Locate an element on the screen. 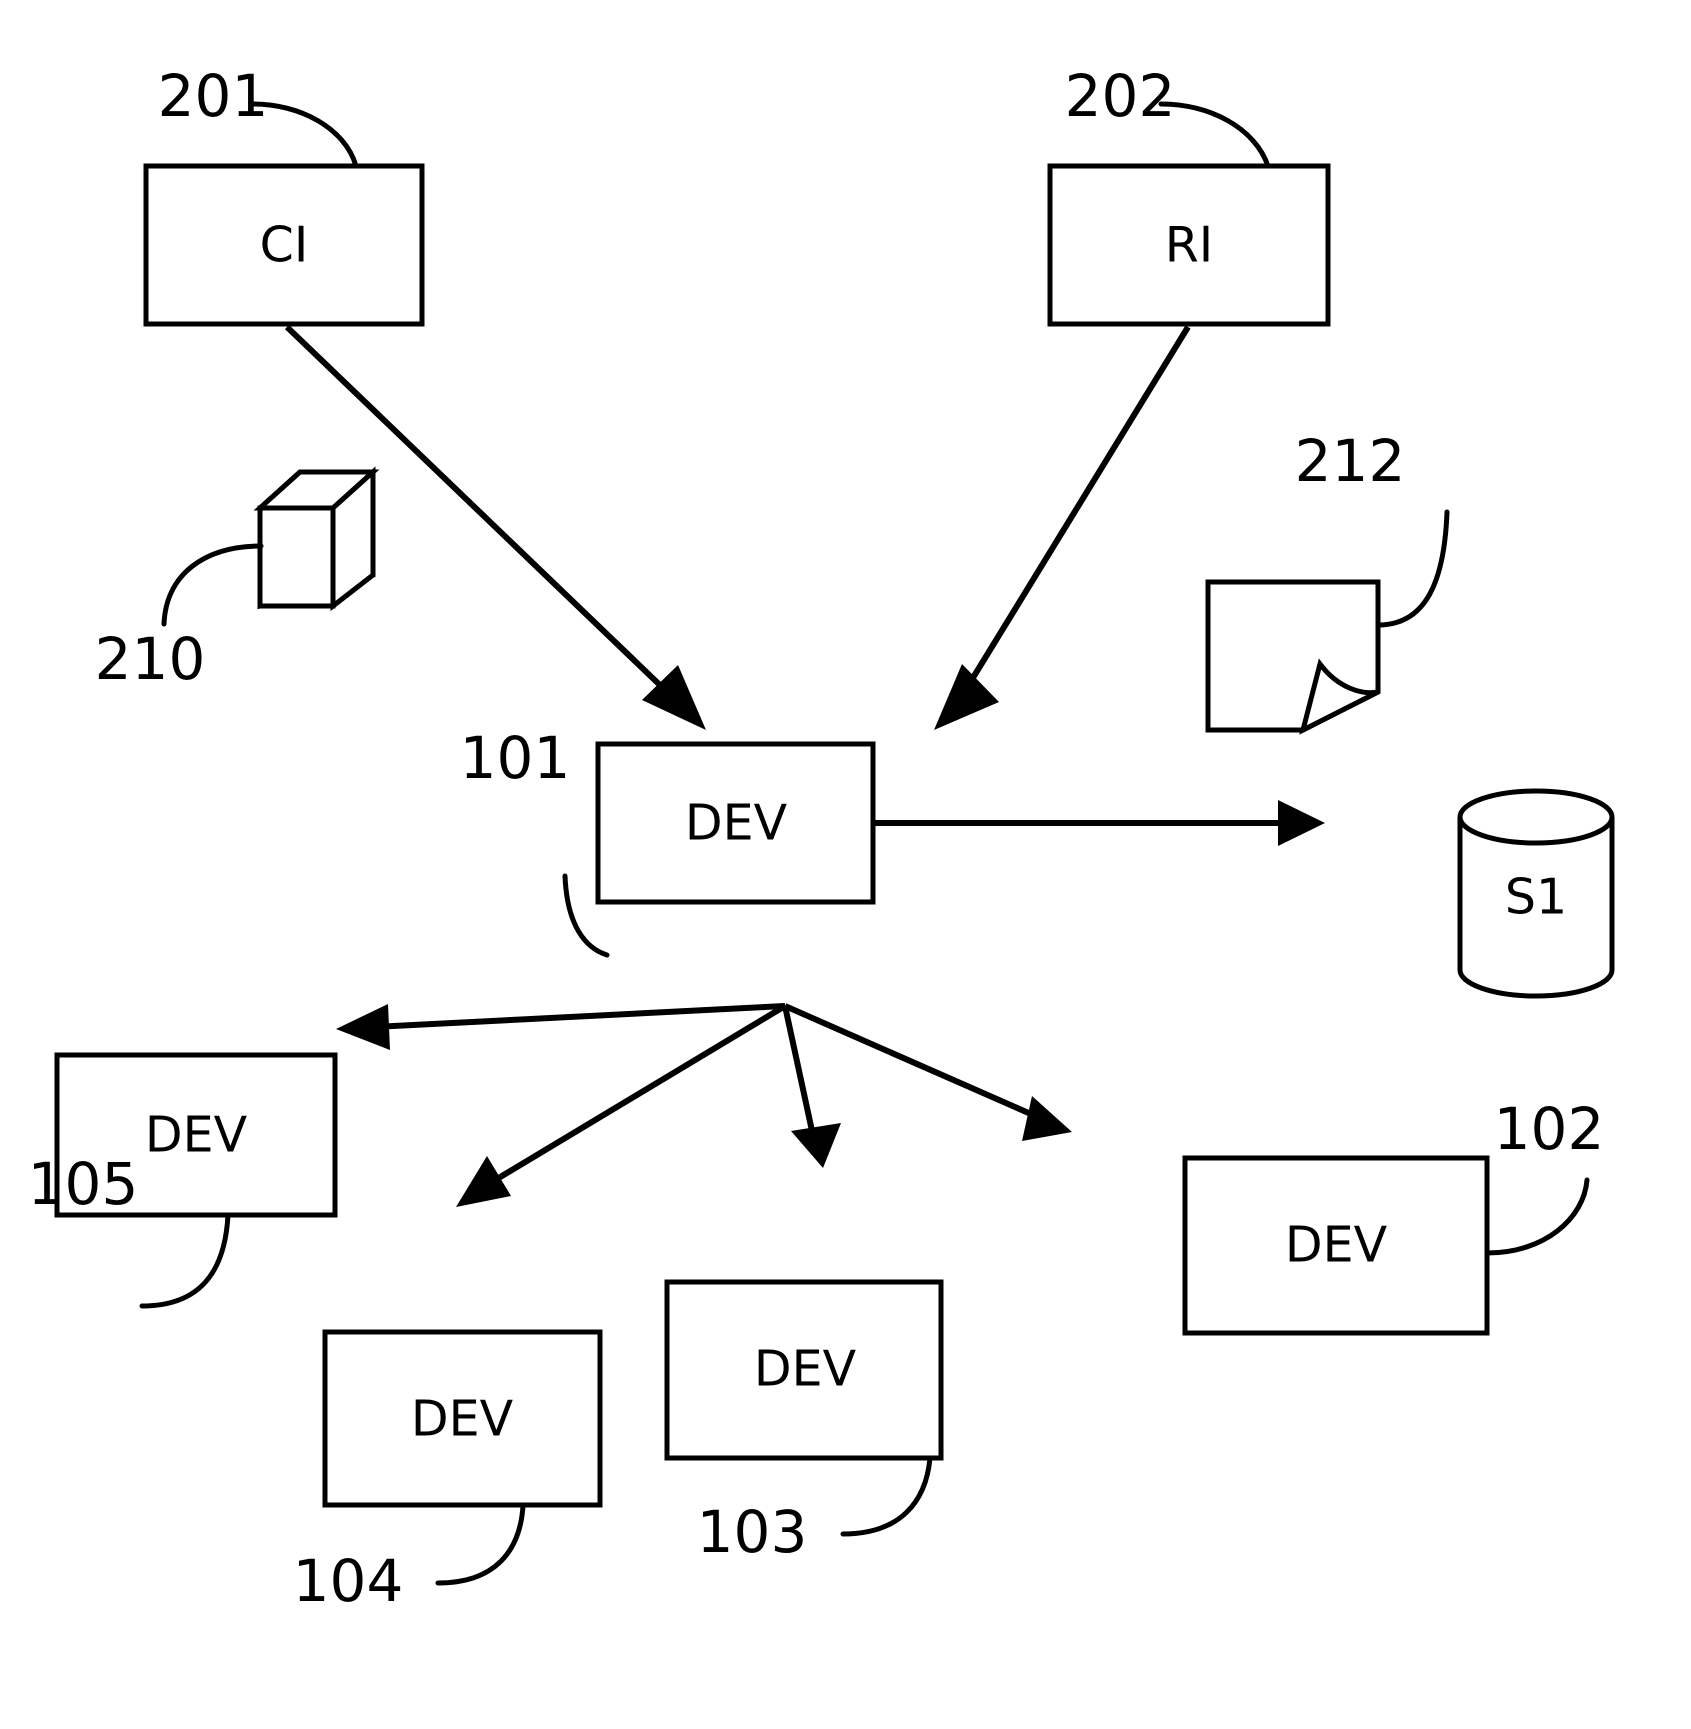  ref-label-202: 202 is located at coordinates (1120, 96).